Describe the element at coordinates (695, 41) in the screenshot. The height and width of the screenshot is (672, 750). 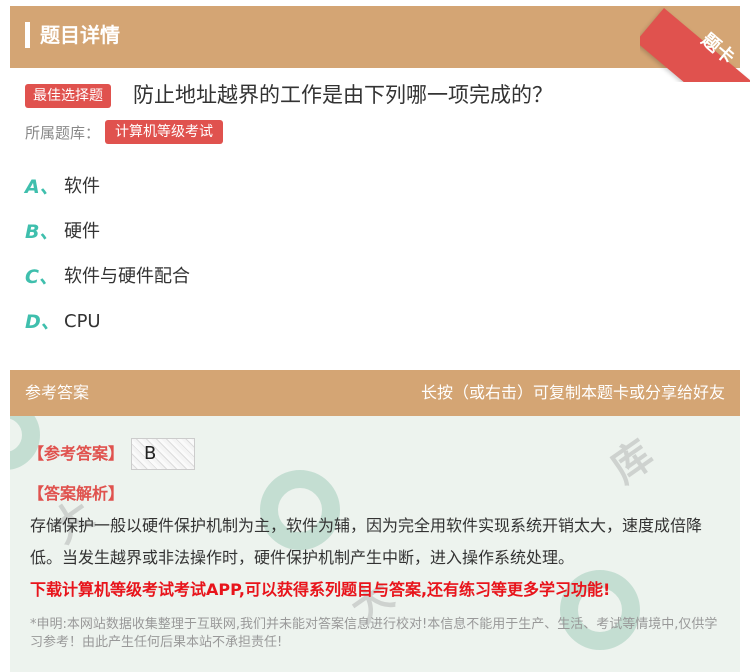
I see `question-card-ribbon: 题卡` at that location.